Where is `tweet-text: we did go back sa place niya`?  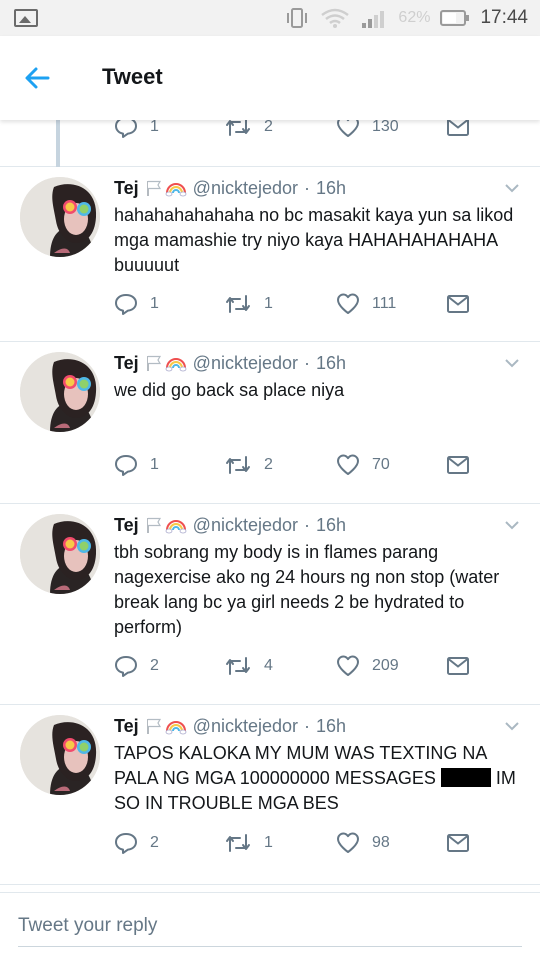 tweet-text: we did go back sa place niya is located at coordinates (229, 390).